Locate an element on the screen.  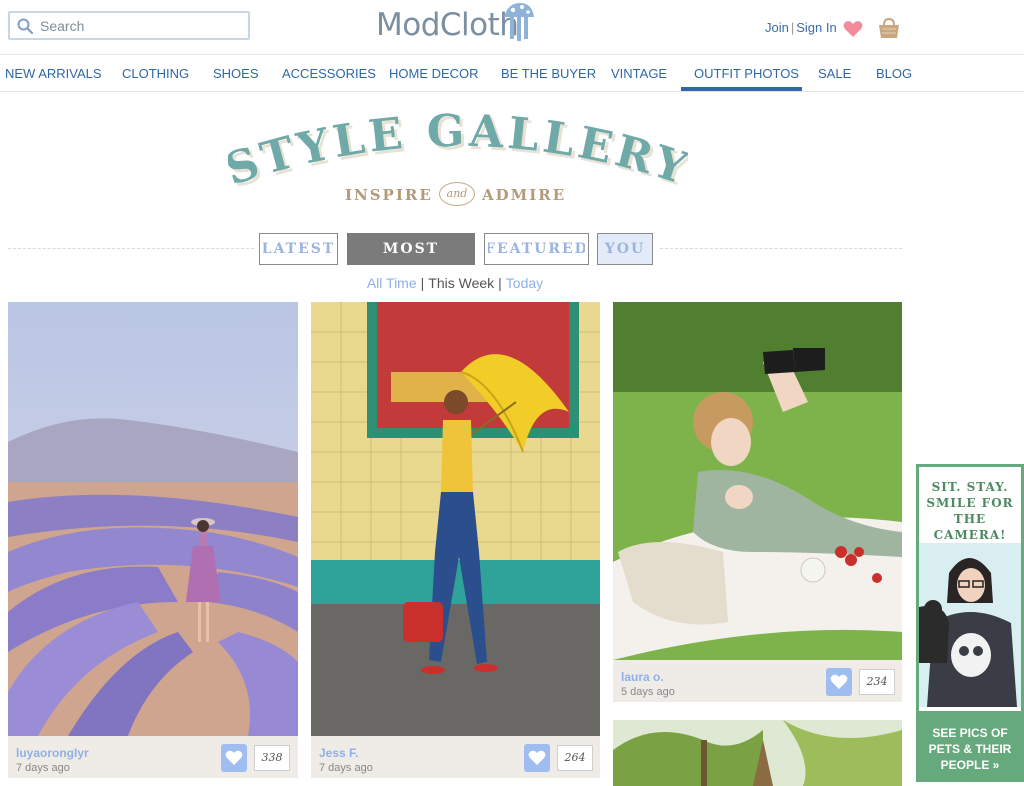
photo-timestamp: 5 days ago is located at coordinates (648, 692).